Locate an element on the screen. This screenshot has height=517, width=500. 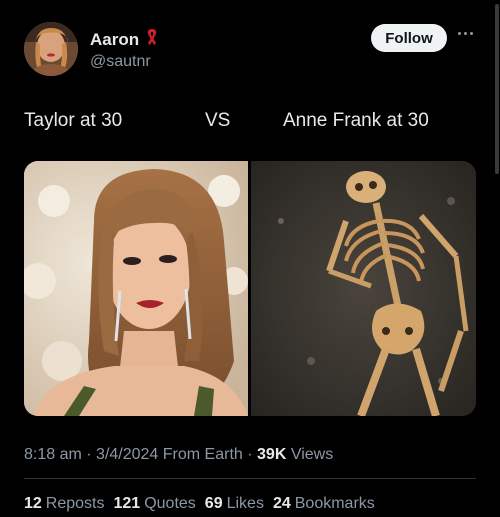
stat-reposts: 12 Reposts is located at coordinates (64, 504).